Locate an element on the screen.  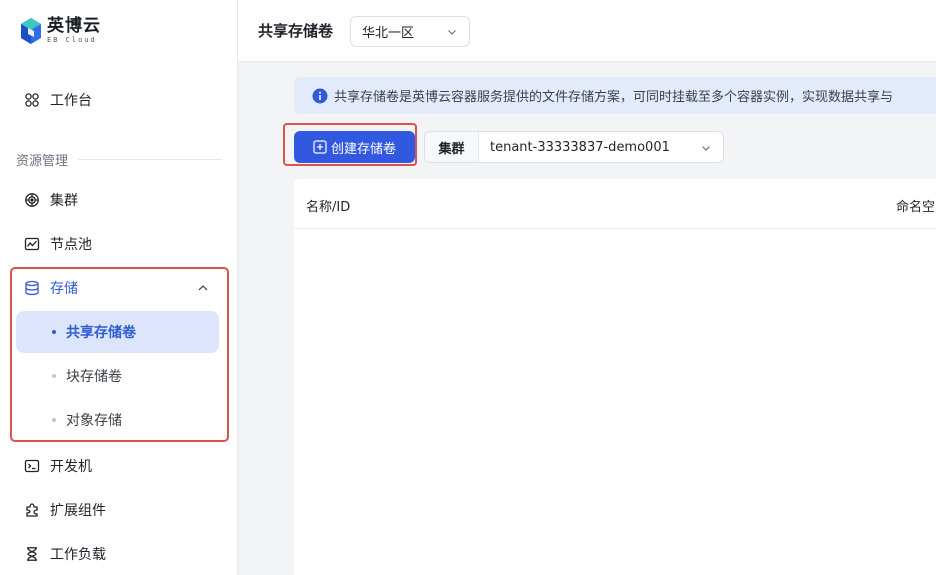
region-select: 华北一区 is located at coordinates (410, 31).